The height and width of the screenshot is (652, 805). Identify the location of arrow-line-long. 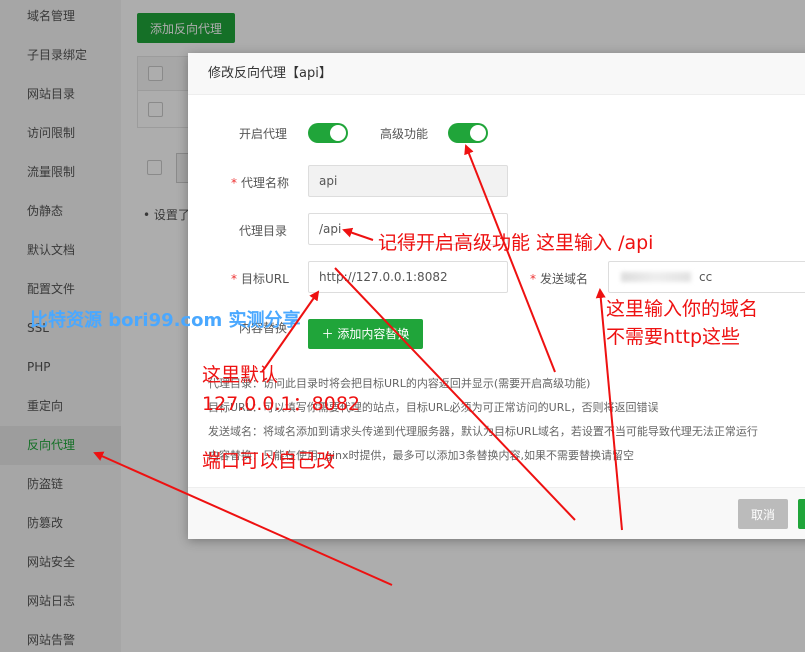
(455, 394).